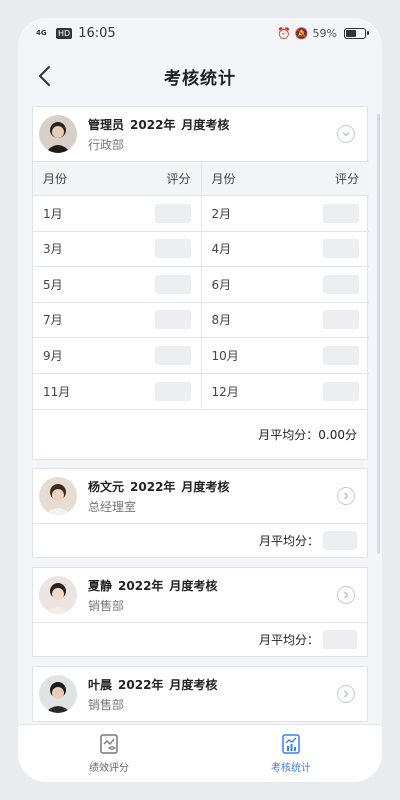 The width and height of the screenshot is (400, 800). I want to click on table-row: 5月 6月, so click(201, 284).